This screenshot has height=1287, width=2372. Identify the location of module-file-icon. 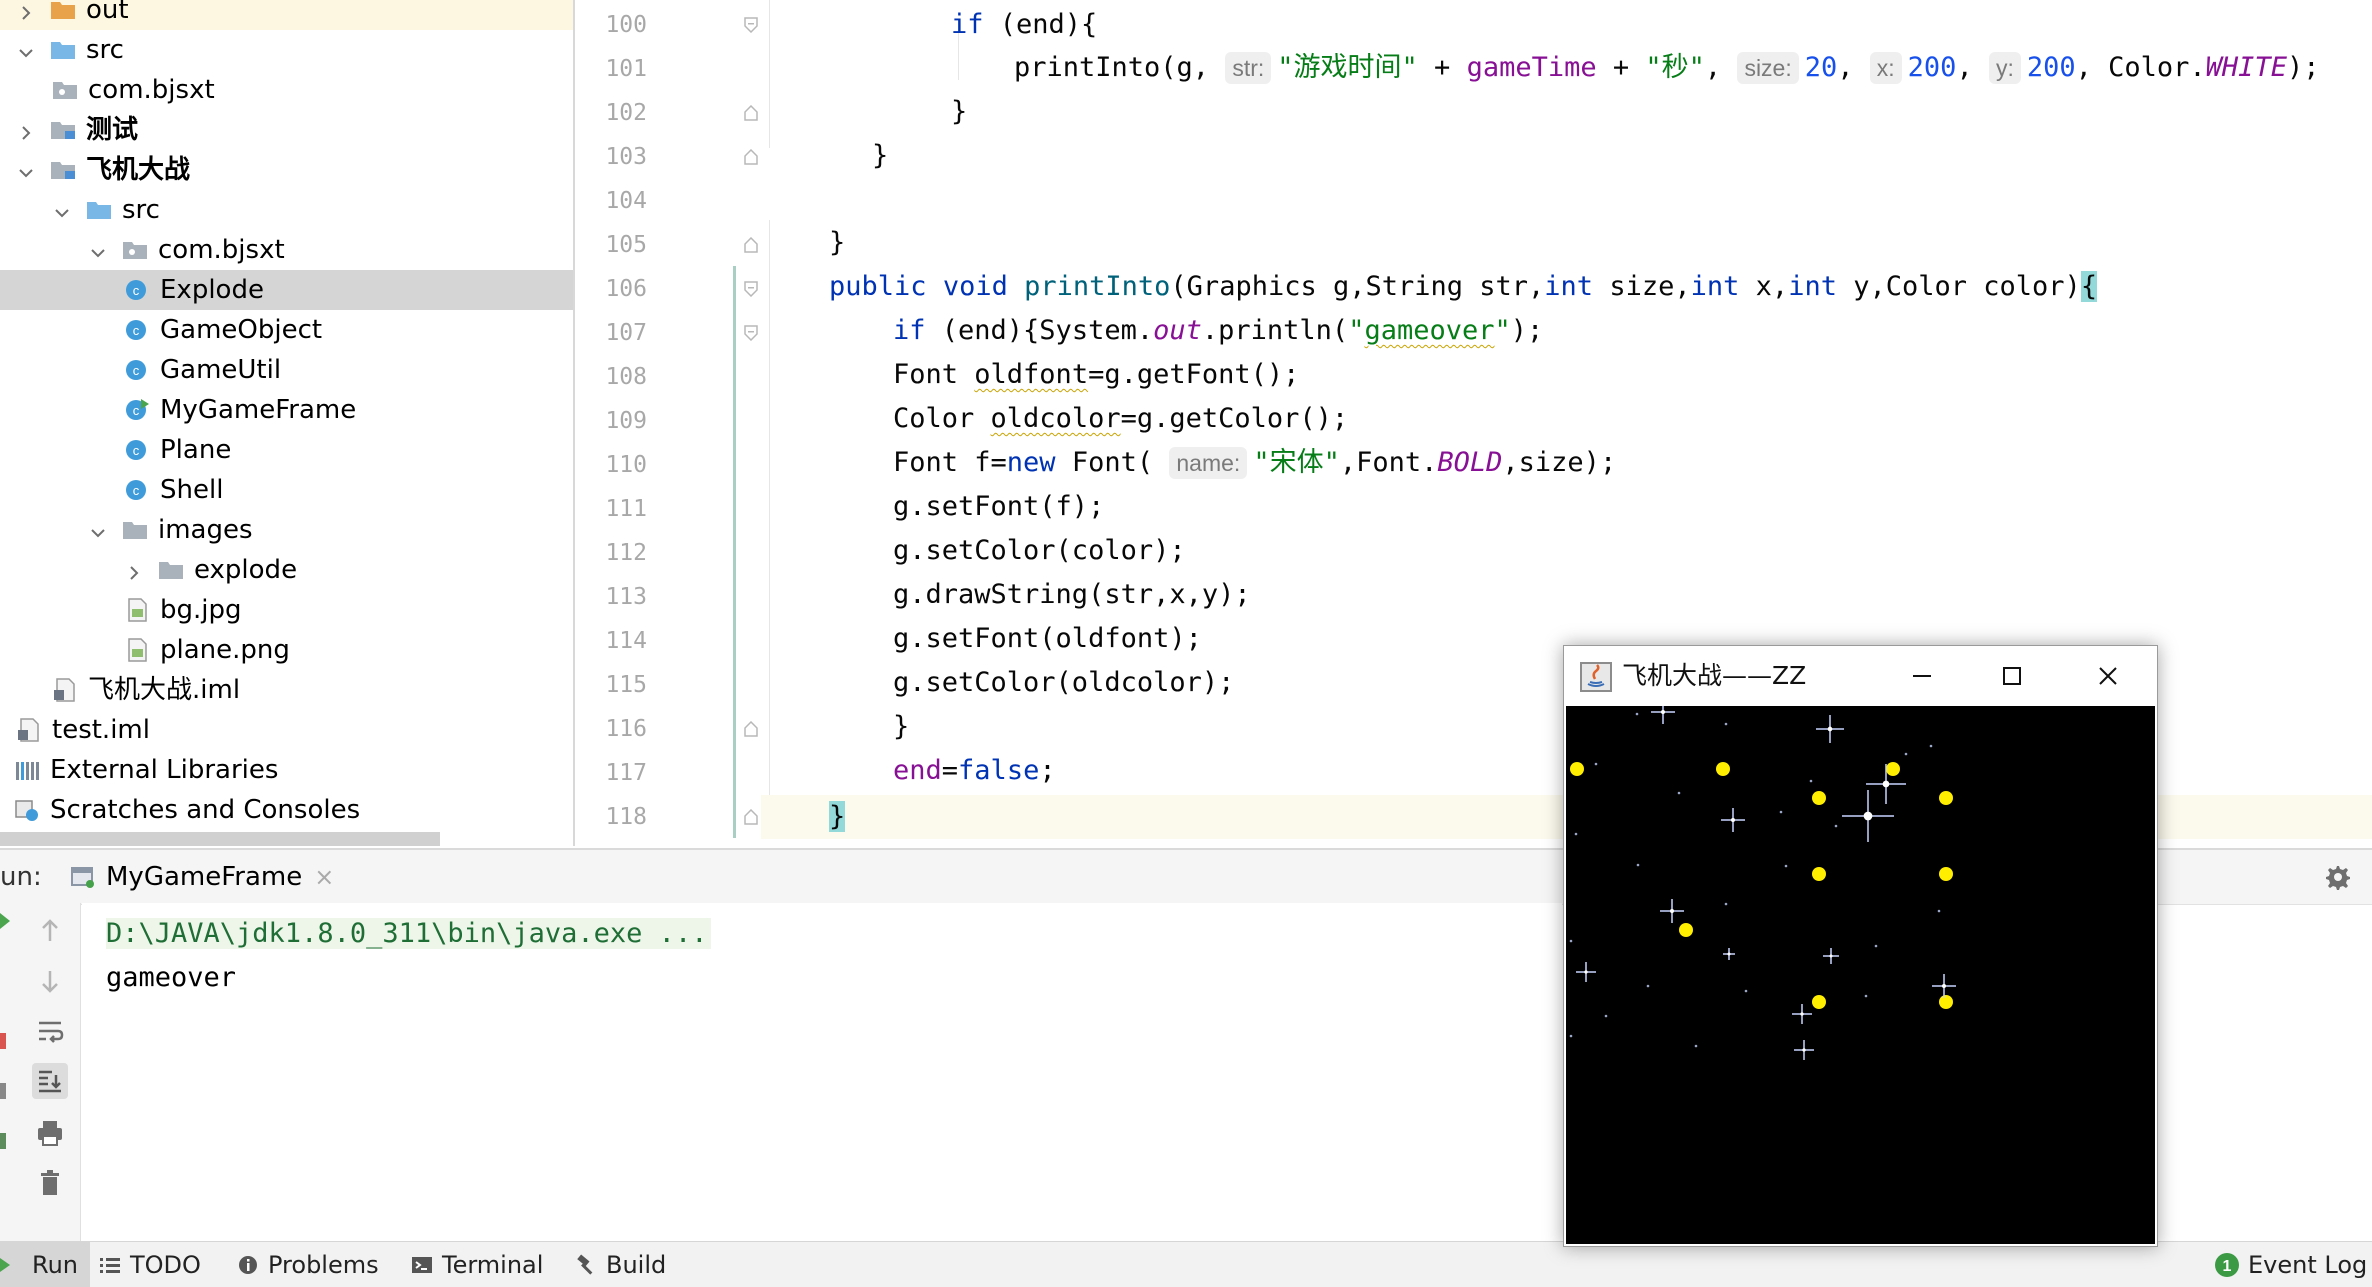
(65, 690).